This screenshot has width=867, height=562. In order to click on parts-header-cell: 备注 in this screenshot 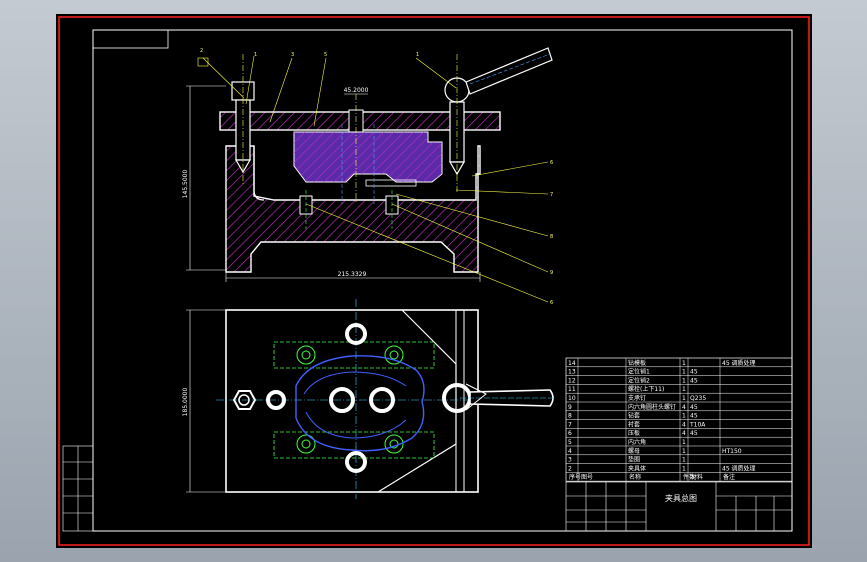, I will do `click(729, 477)`.